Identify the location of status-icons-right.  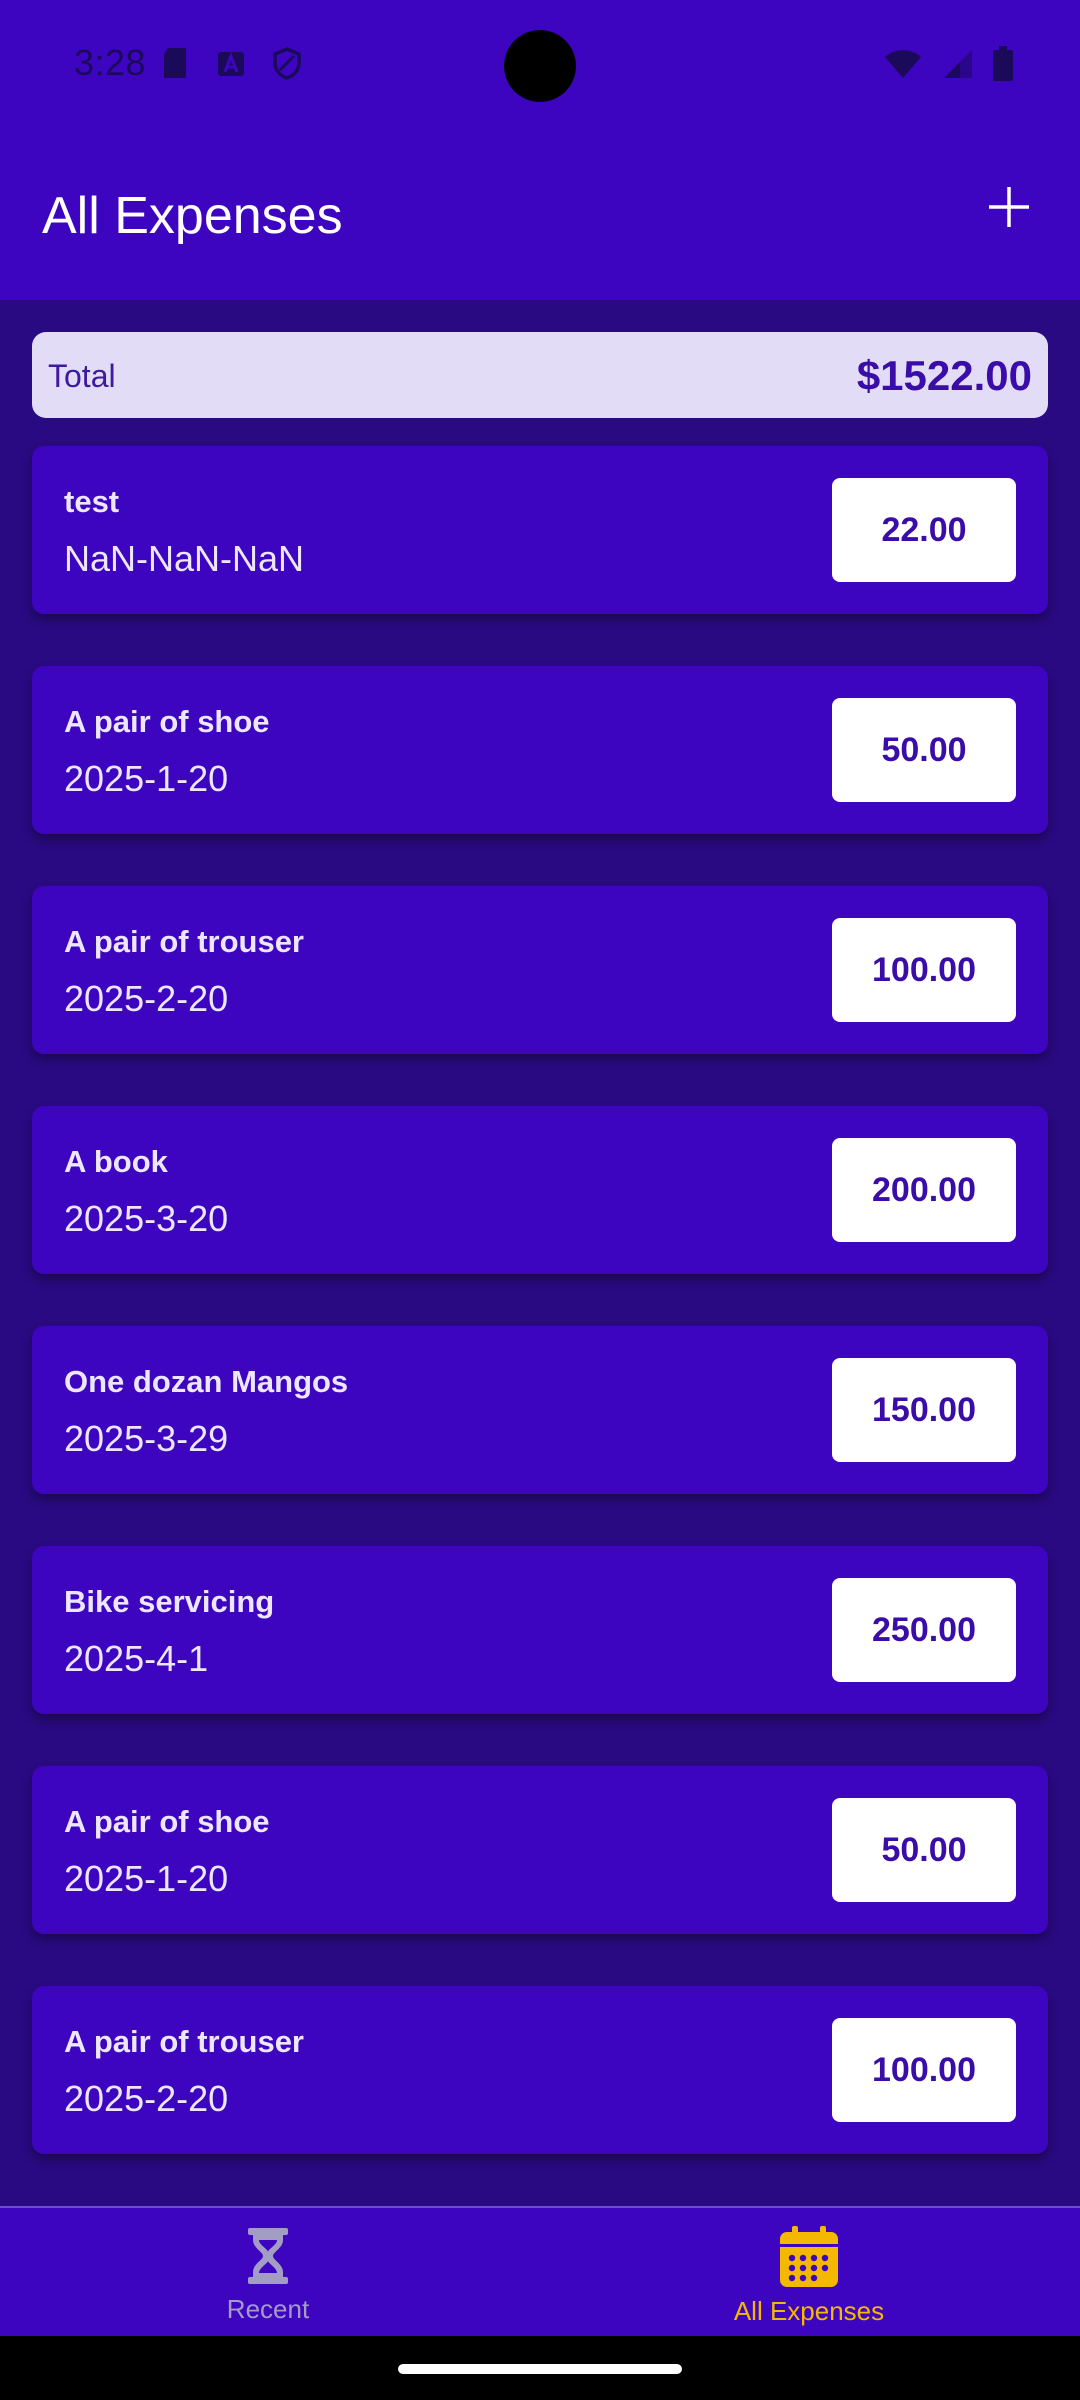
(949, 66).